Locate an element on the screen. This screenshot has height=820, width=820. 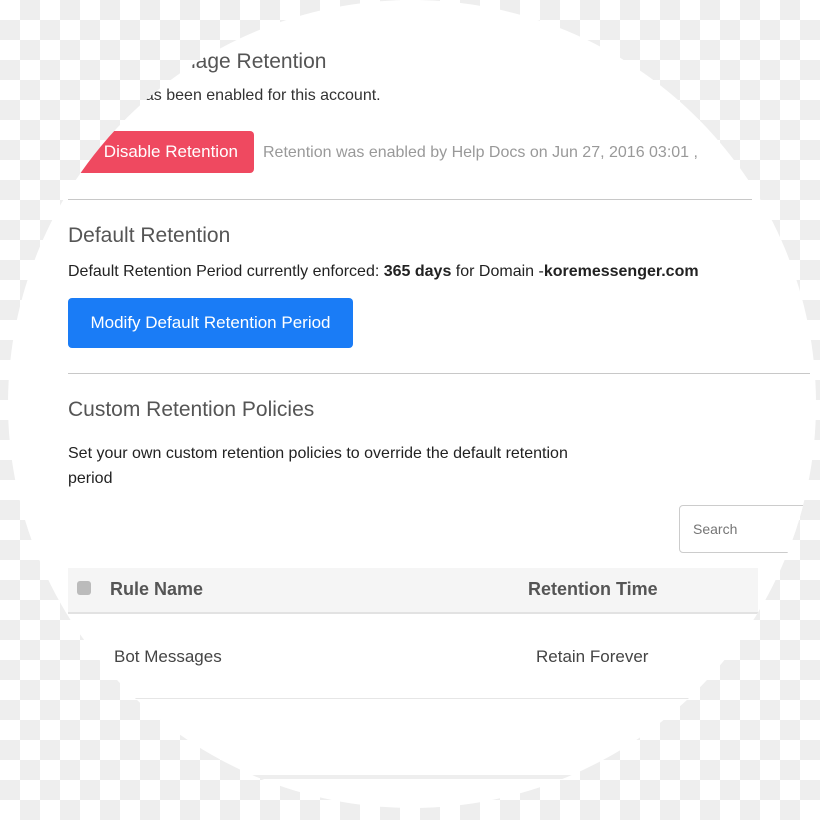
disable-retention-button: Disable Retention is located at coordinates (157, 152).